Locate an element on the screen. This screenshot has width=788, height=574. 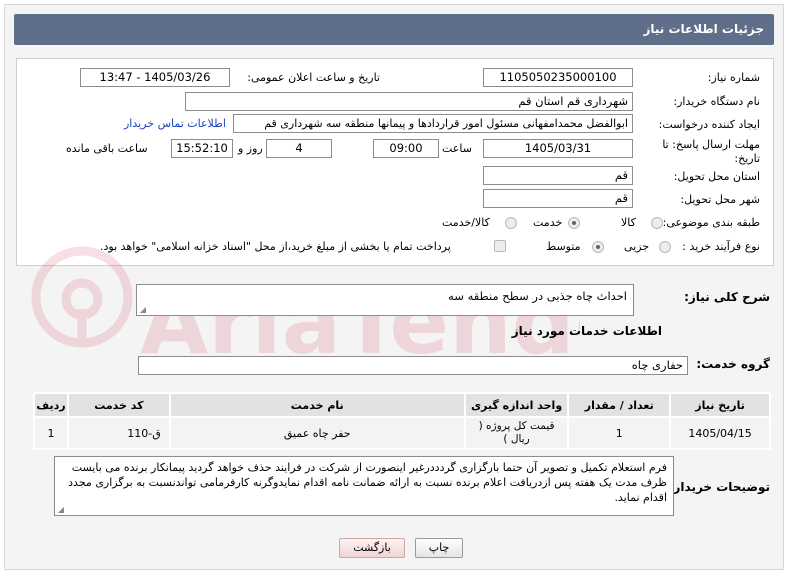
col-header-date: تاریخ نیاز is located at coordinates (720, 405).